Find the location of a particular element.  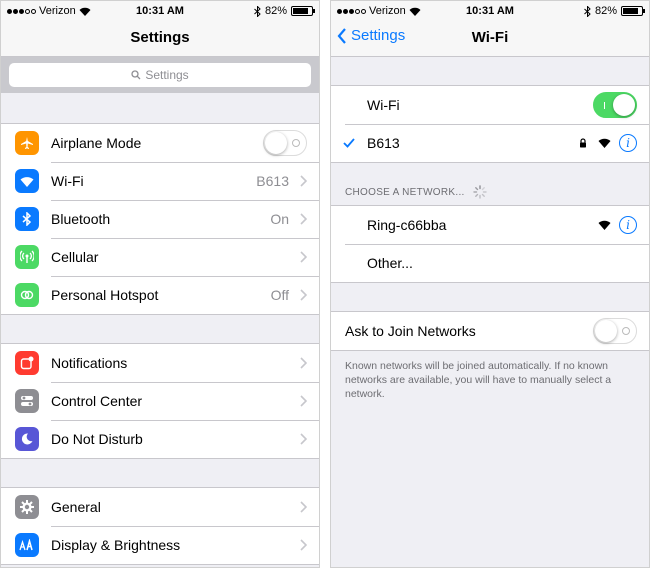

gear-icon is located at coordinates (27, 507).